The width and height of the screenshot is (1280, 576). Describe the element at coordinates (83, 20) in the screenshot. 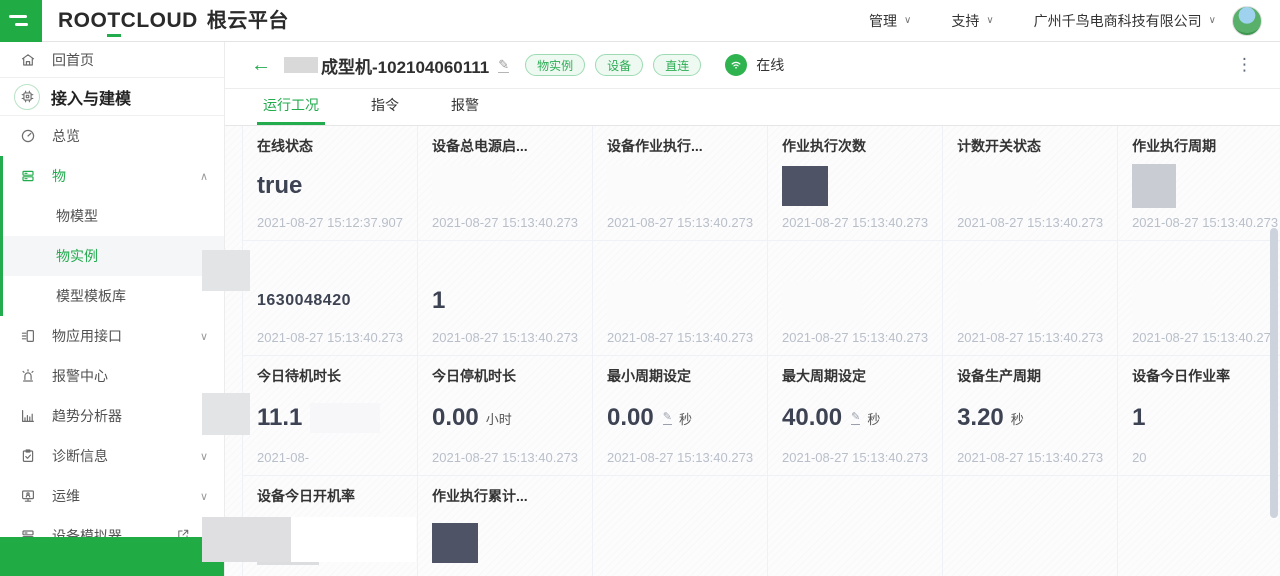

I see `logo-text-pre: ROO` at that location.